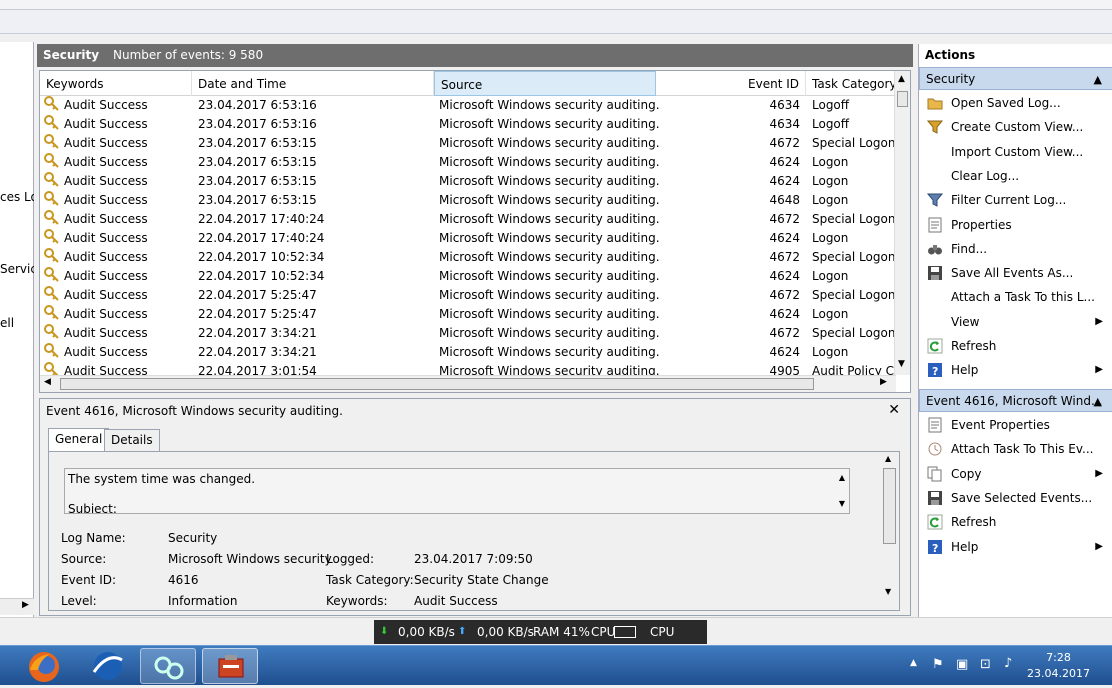 Image resolution: width=1112 pixels, height=688 pixels. I want to click on device-icon: ▣, so click(962, 664).